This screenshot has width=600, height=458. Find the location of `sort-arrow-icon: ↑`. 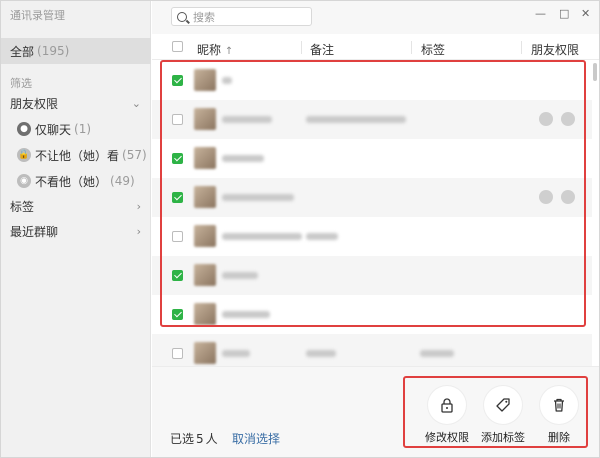

sort-arrow-icon: ↑ is located at coordinates (229, 51).